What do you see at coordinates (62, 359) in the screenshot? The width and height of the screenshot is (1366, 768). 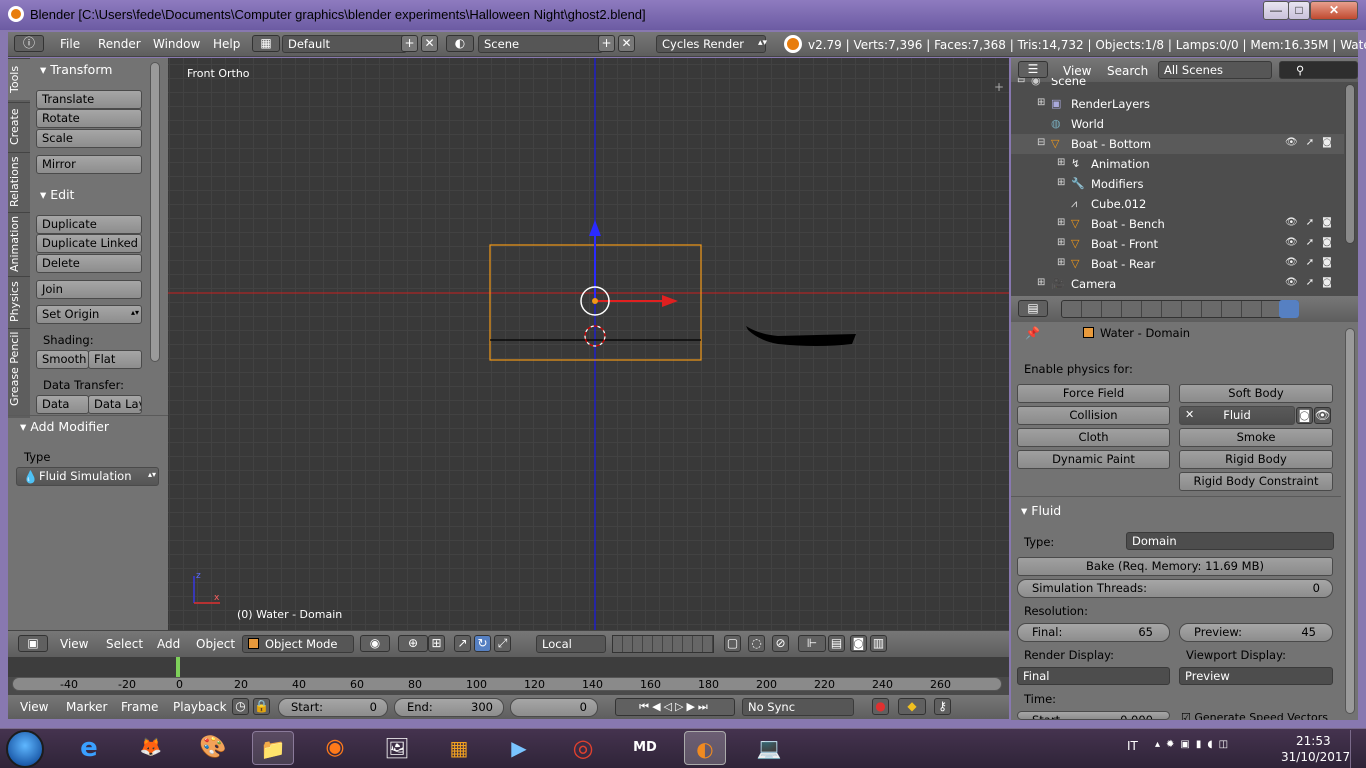 I see `smooth-button: Smooth` at bounding box center [62, 359].